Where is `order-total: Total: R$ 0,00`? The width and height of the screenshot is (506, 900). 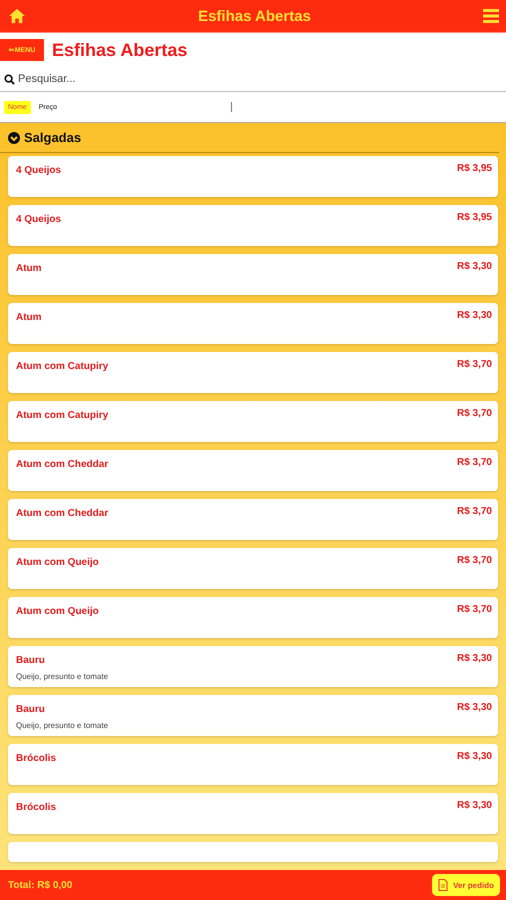
order-total: Total: R$ 0,00 is located at coordinates (40, 885).